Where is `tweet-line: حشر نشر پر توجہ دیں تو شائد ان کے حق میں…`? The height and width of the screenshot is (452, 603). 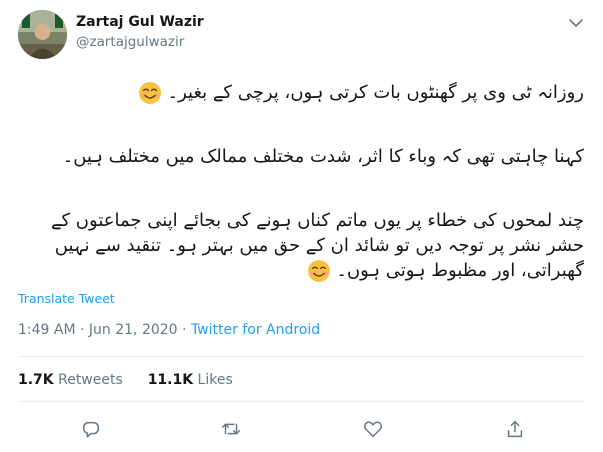
tweet-line: حشر نشر پر توجہ دیں تو شائد ان کے حق میں… is located at coordinates (319, 246).